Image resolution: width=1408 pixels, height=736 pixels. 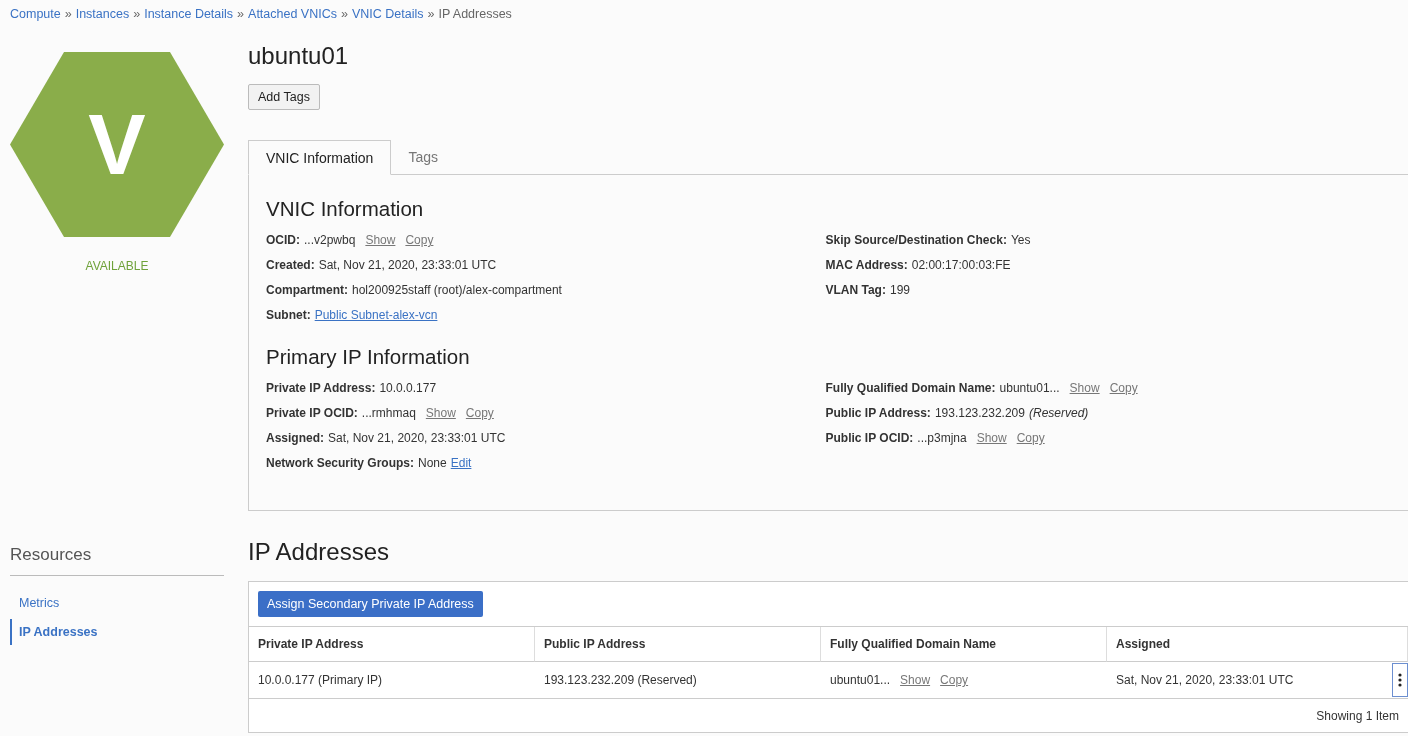 What do you see at coordinates (283, 240) in the screenshot?
I see `field-label: OCID:` at bounding box center [283, 240].